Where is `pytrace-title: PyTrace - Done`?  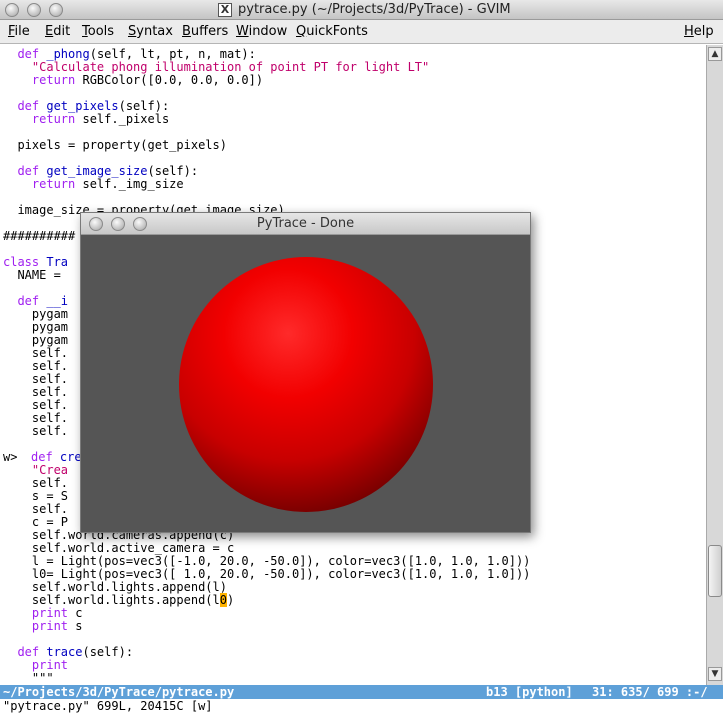 pytrace-title: PyTrace - Done is located at coordinates (305, 223).